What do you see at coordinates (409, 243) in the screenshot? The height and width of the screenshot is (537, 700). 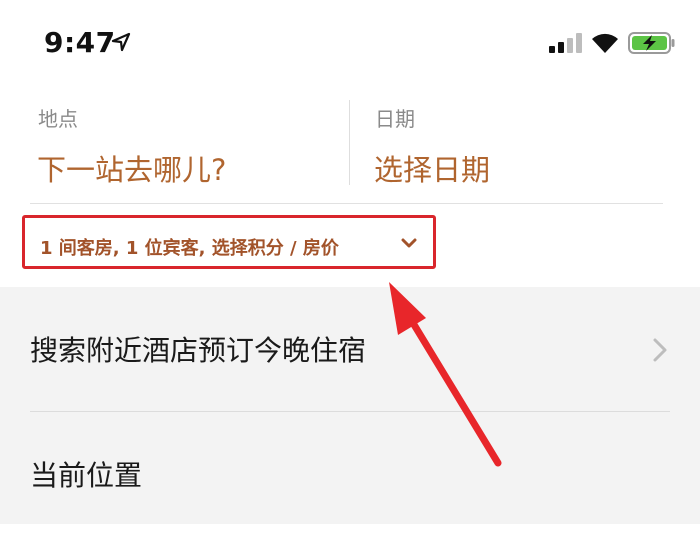 I see `chevron-down-icon` at bounding box center [409, 243].